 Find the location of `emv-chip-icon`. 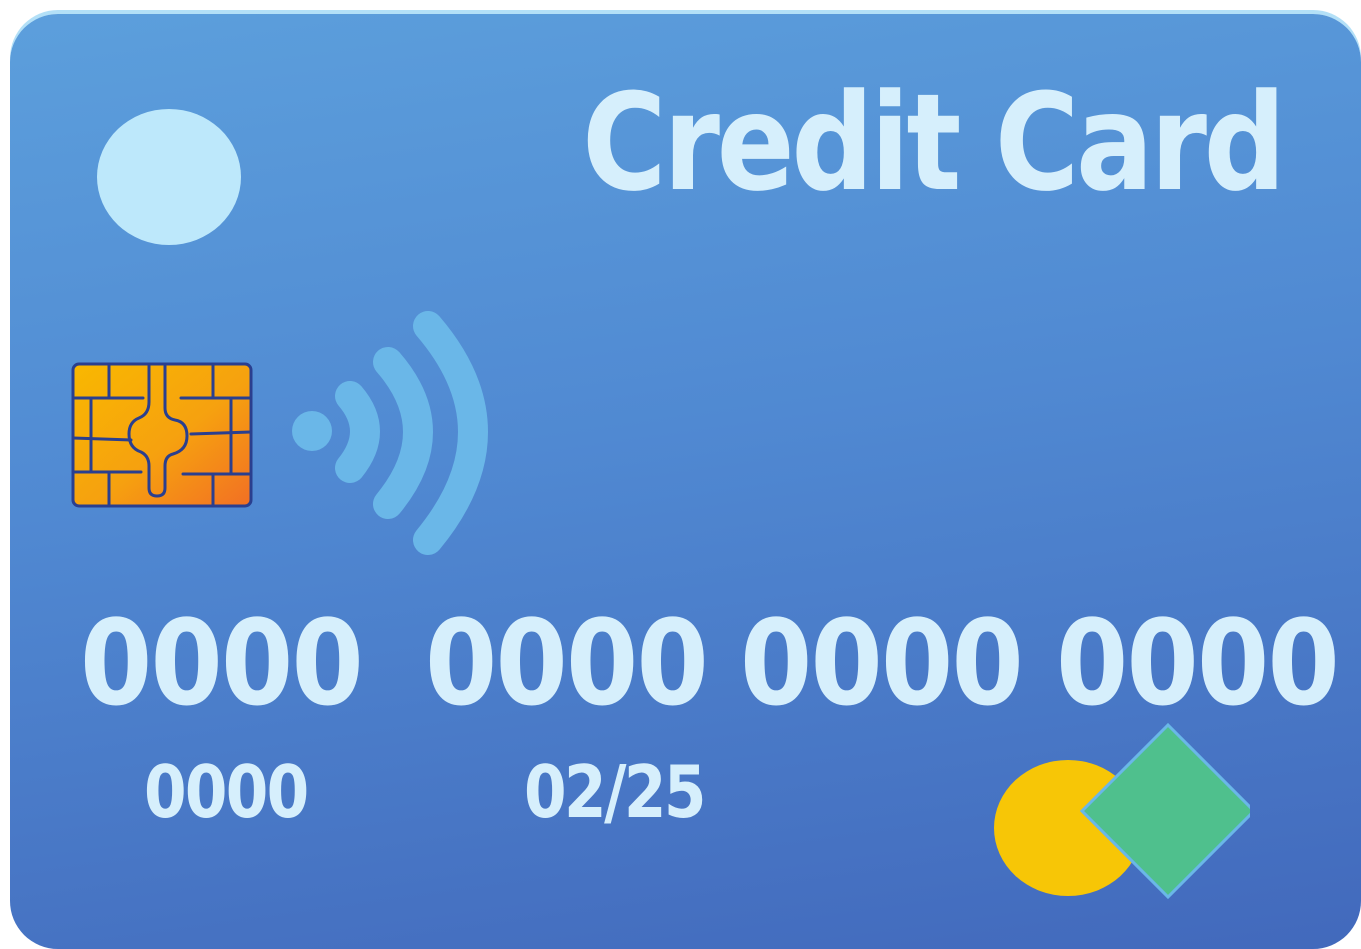

emv-chip-icon is located at coordinates (162, 435).